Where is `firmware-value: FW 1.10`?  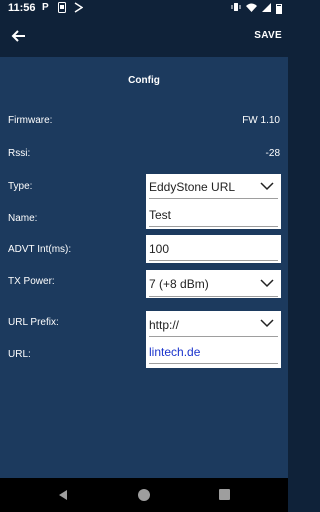 firmware-value: FW 1.10 is located at coordinates (261, 120).